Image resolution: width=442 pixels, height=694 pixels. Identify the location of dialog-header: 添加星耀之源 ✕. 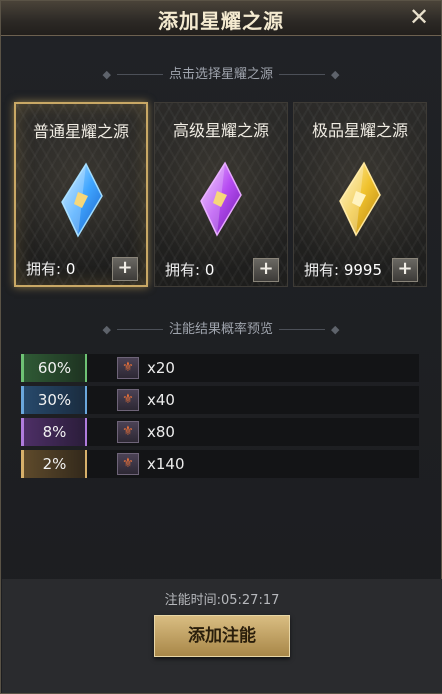
(221, 18).